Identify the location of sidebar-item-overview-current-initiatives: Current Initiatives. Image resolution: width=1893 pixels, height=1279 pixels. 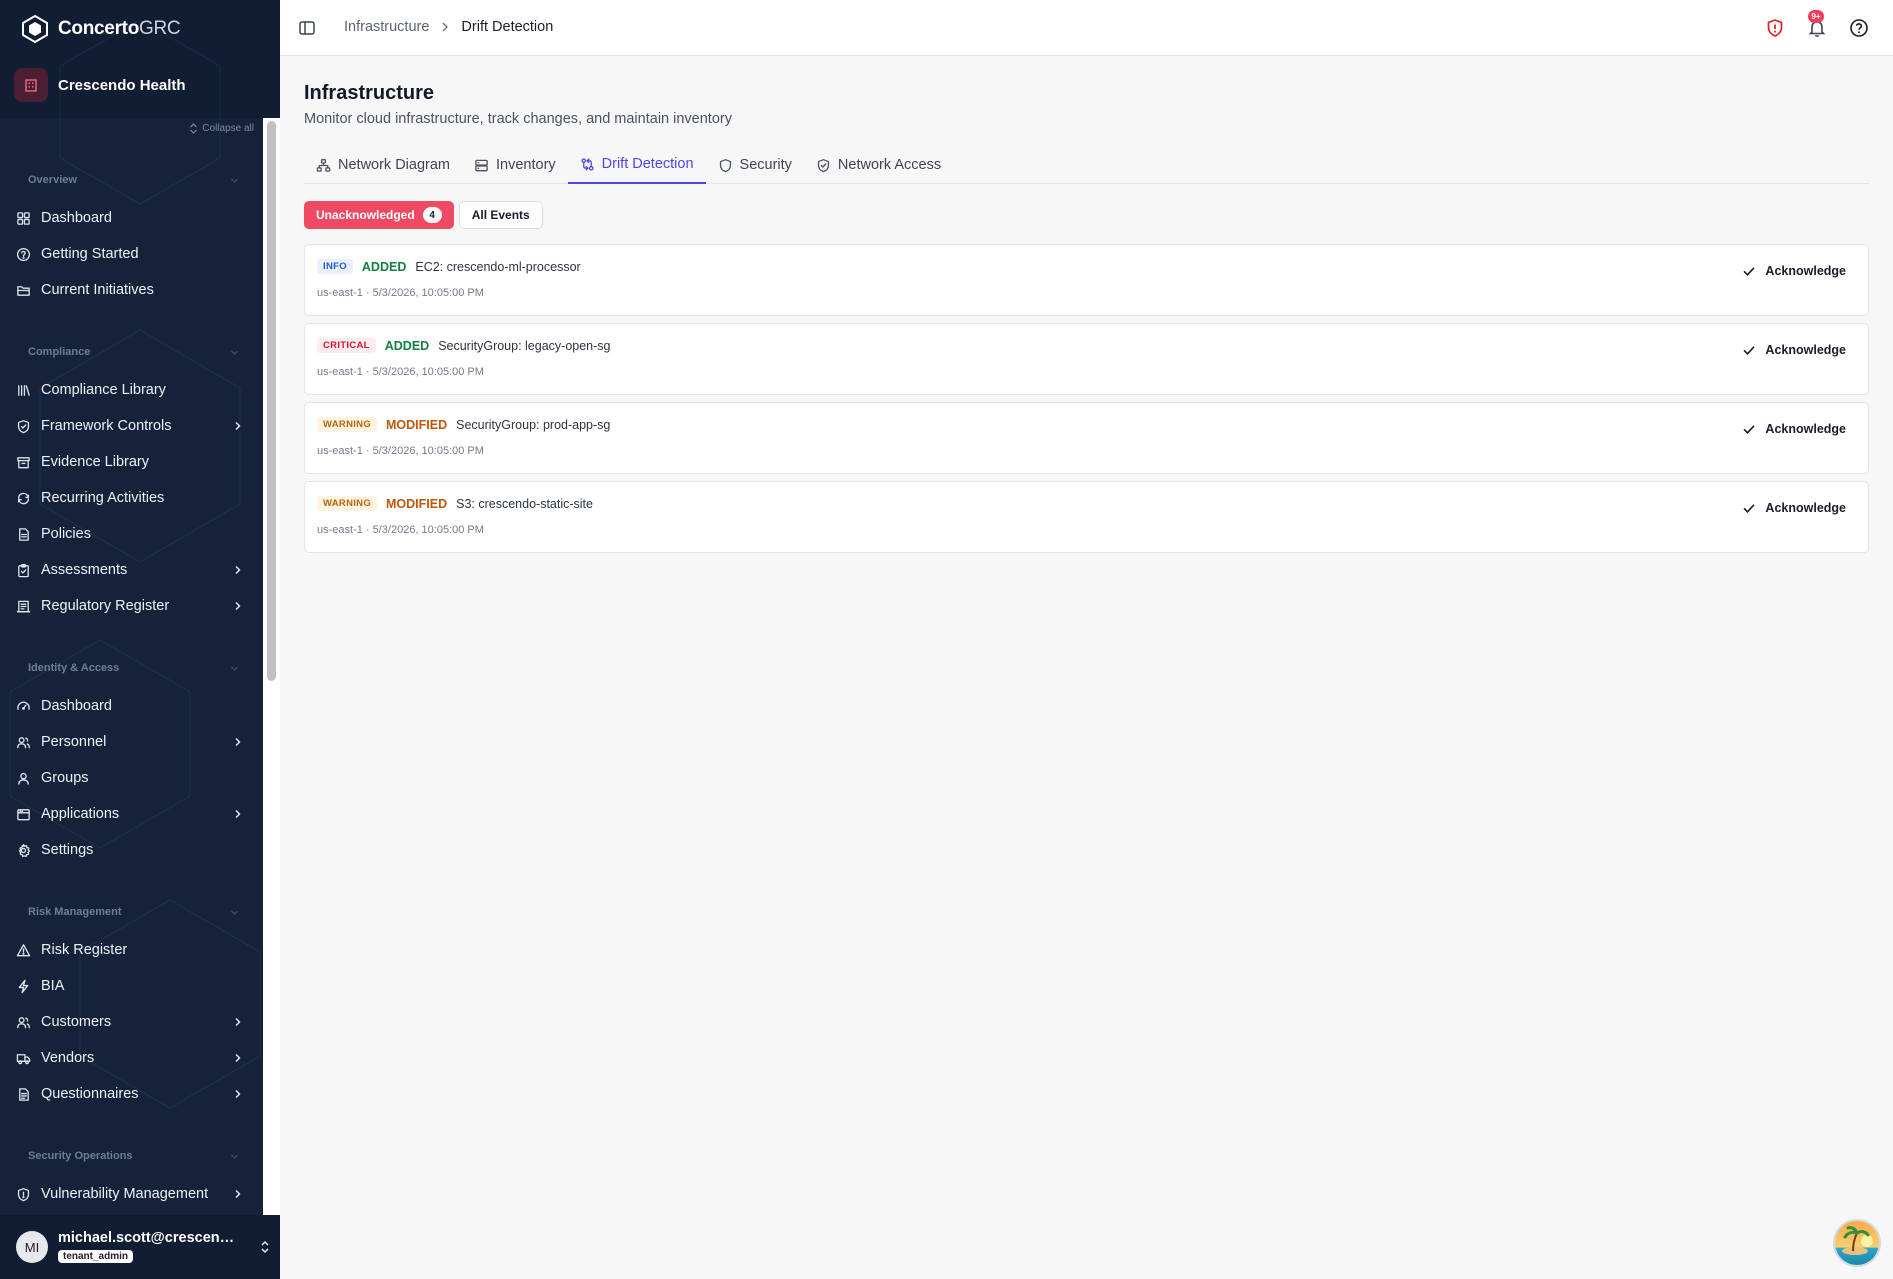
(131, 290).